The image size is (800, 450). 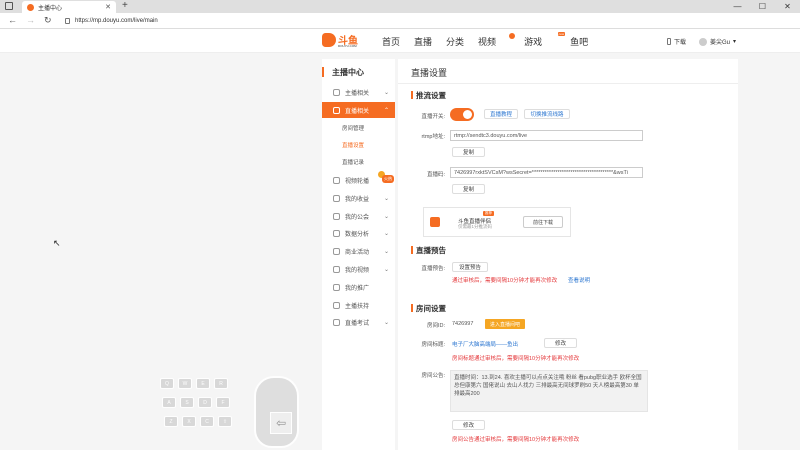 I want to click on sidebar-item-income: 我的收益 ⌄, so click(x=358, y=198).